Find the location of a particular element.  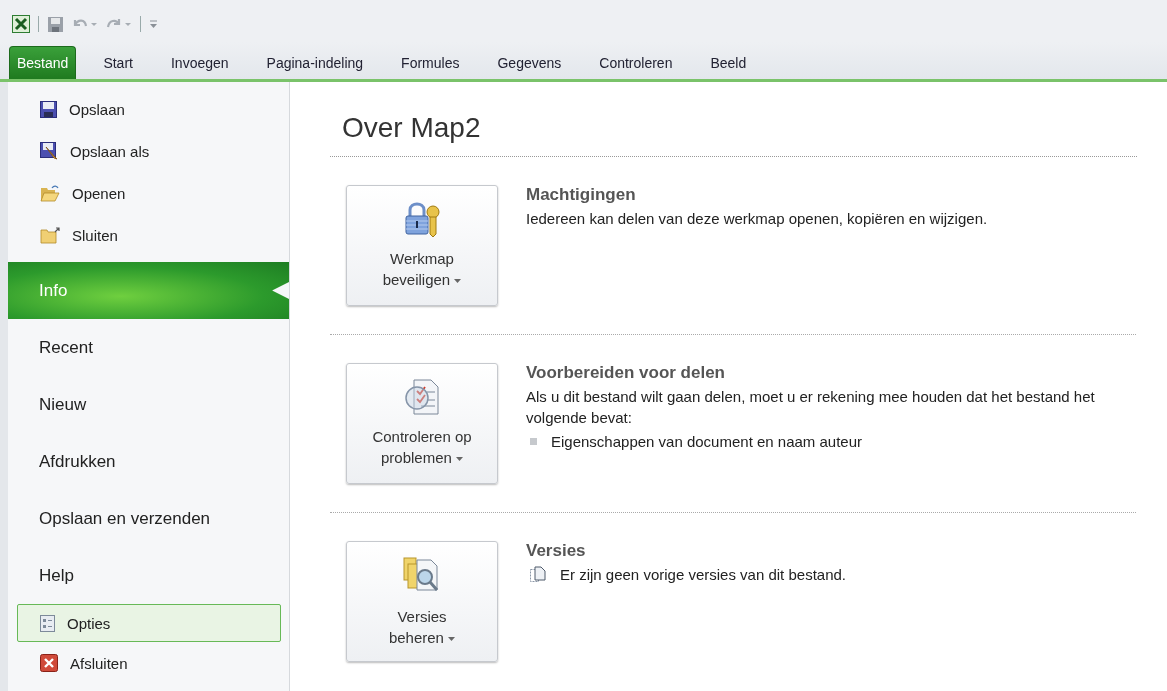

ribbon-tab: Bestand is located at coordinates (43, 62).